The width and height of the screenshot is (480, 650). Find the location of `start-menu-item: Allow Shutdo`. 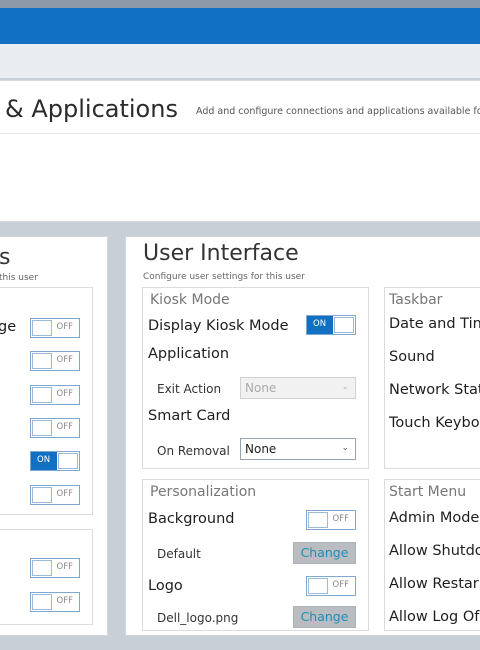

start-menu-item: Allow Shutdo is located at coordinates (434, 551).